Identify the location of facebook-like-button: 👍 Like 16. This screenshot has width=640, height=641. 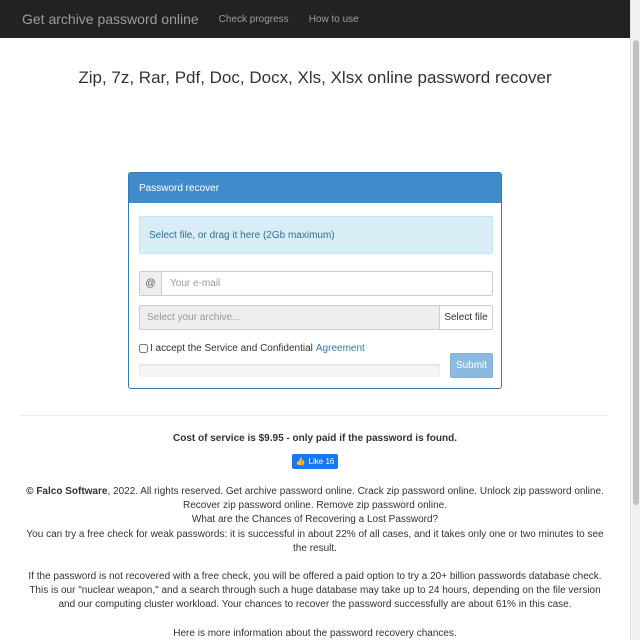
(315, 461).